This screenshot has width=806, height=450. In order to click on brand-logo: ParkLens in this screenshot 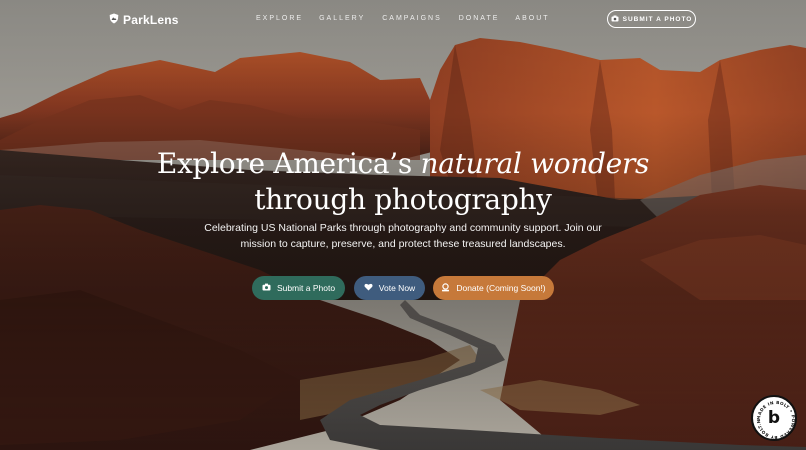, I will do `click(144, 20)`.